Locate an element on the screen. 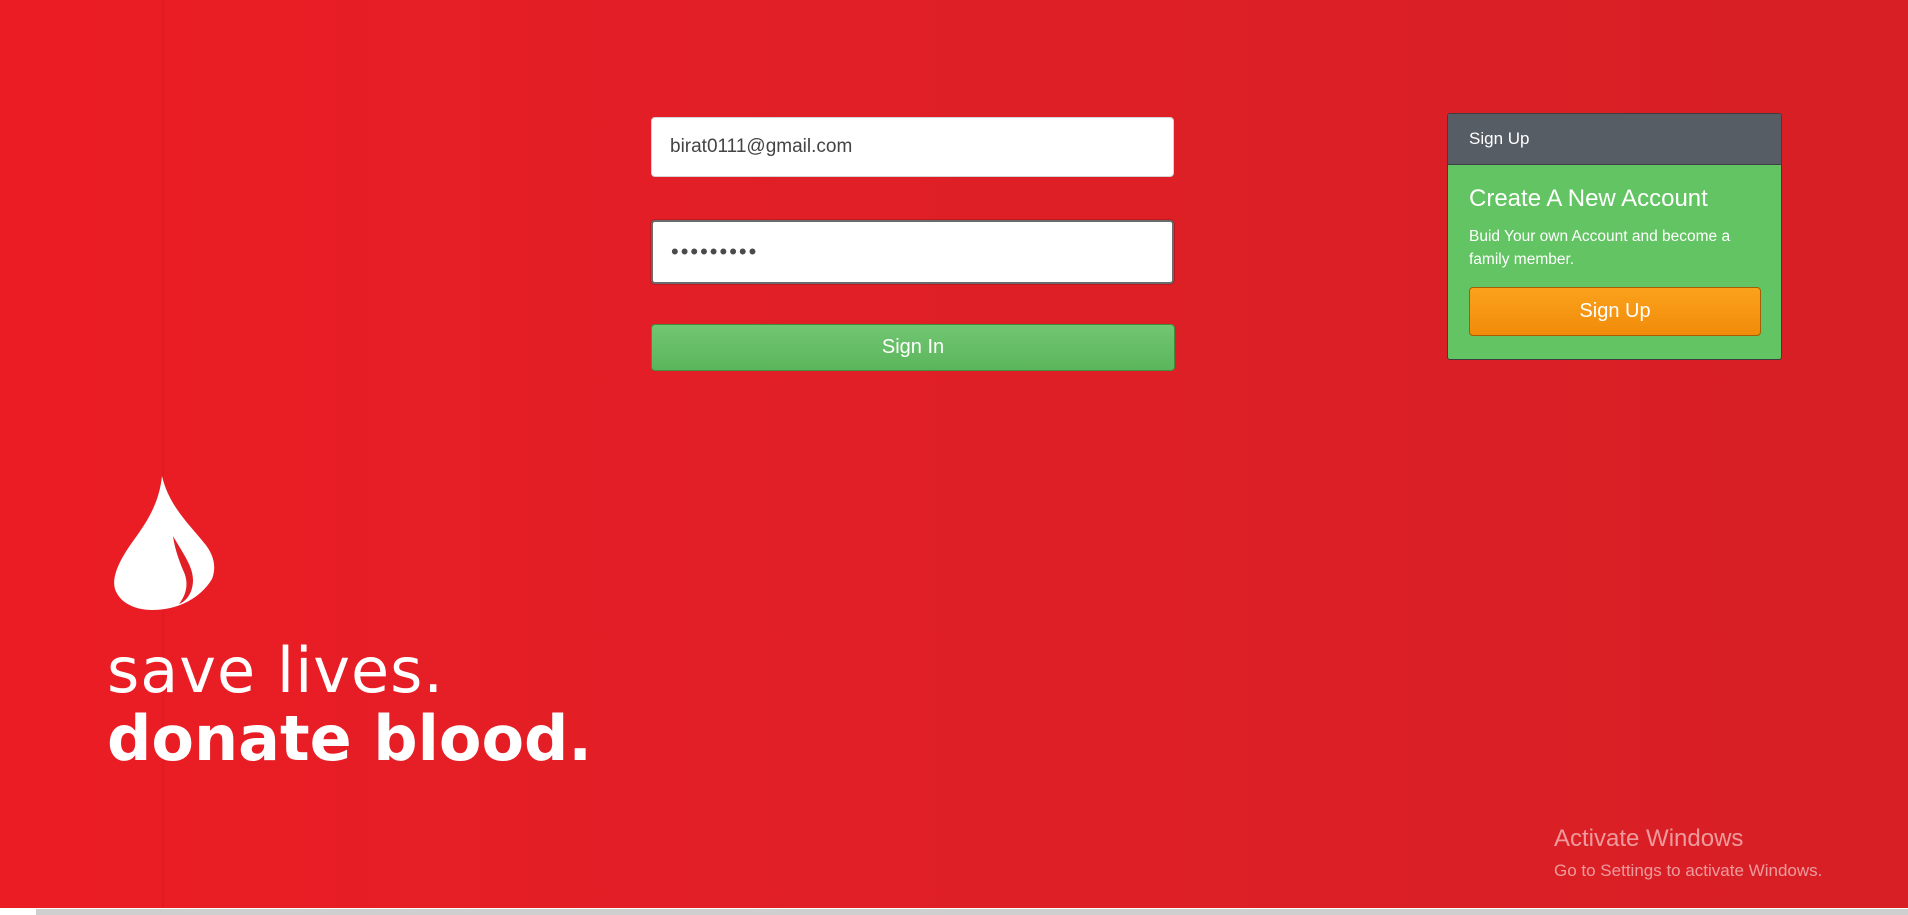 This screenshot has height=915, width=1908. activate-windows-subtitle: Go to Settings to activate Windows. is located at coordinates (1688, 870).